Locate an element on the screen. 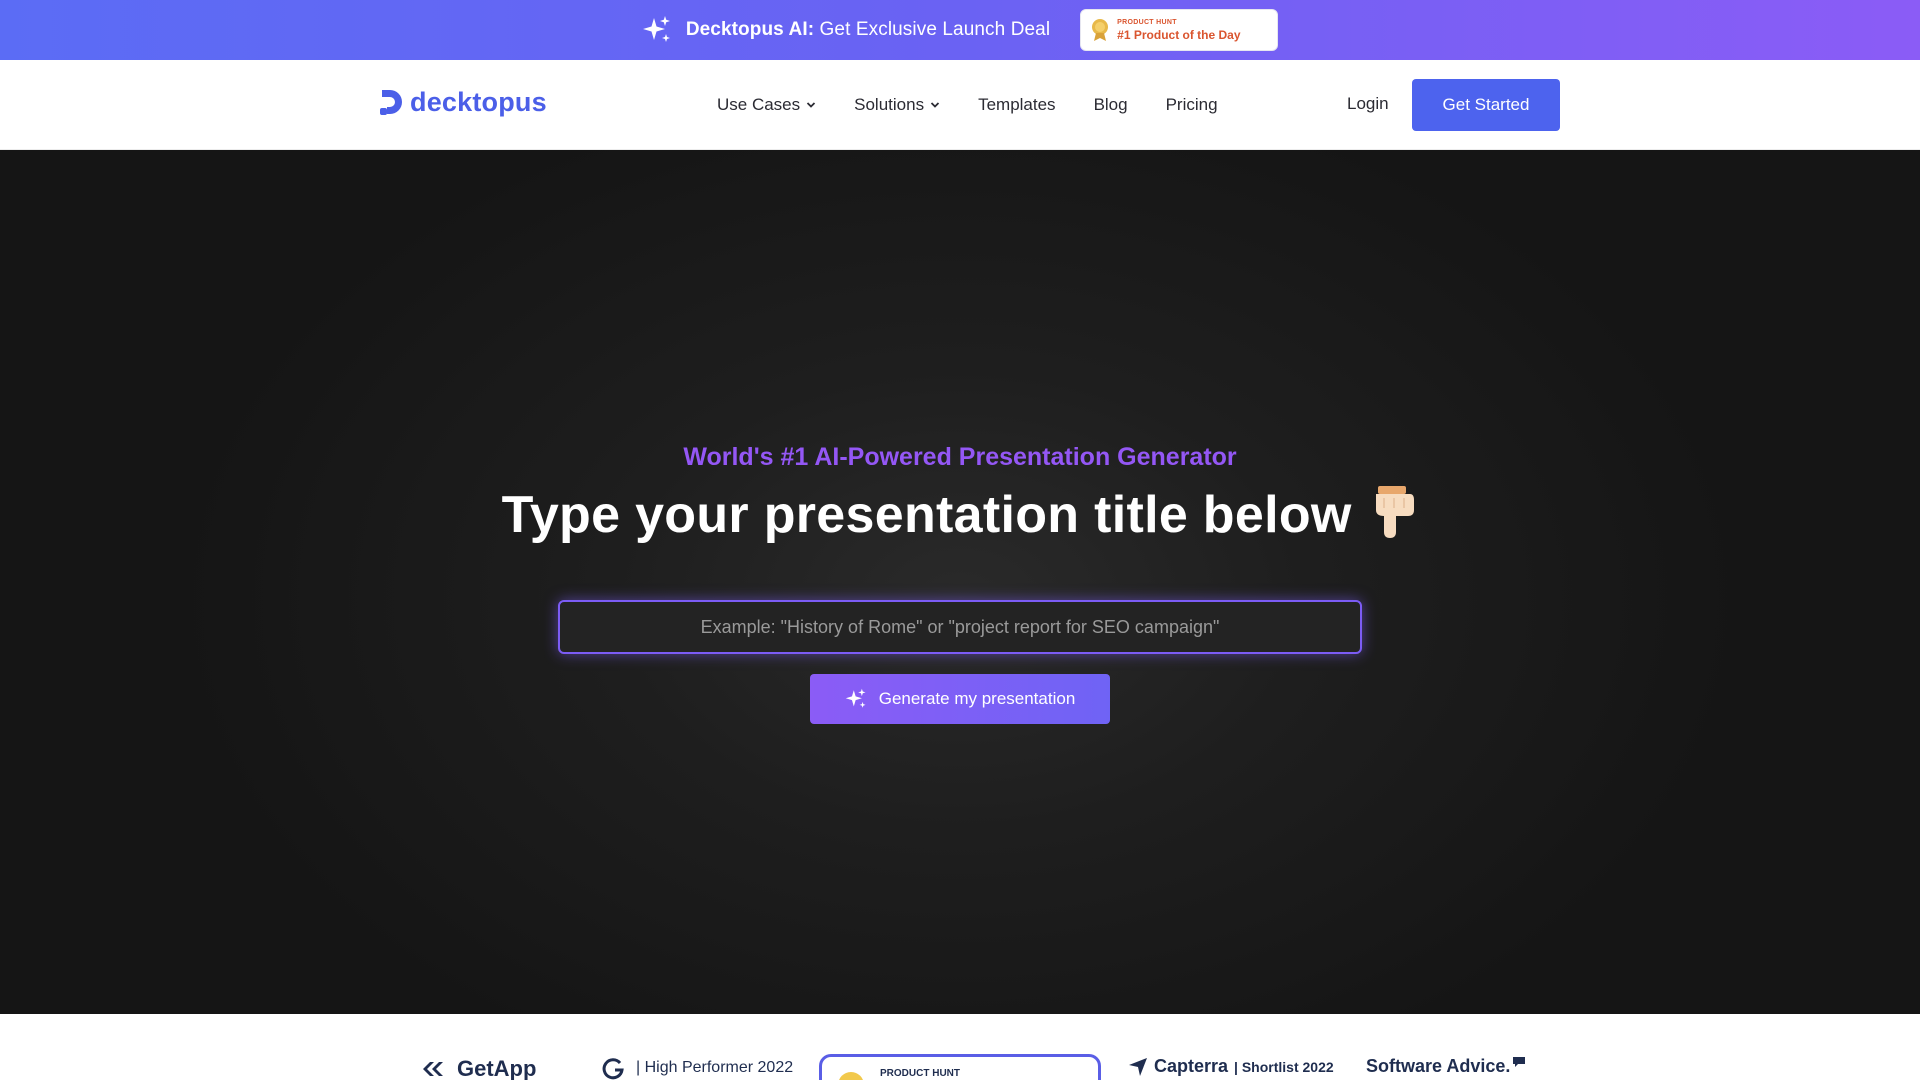 The image size is (1920, 1080). get-started-button: Get Started is located at coordinates (1486, 105).